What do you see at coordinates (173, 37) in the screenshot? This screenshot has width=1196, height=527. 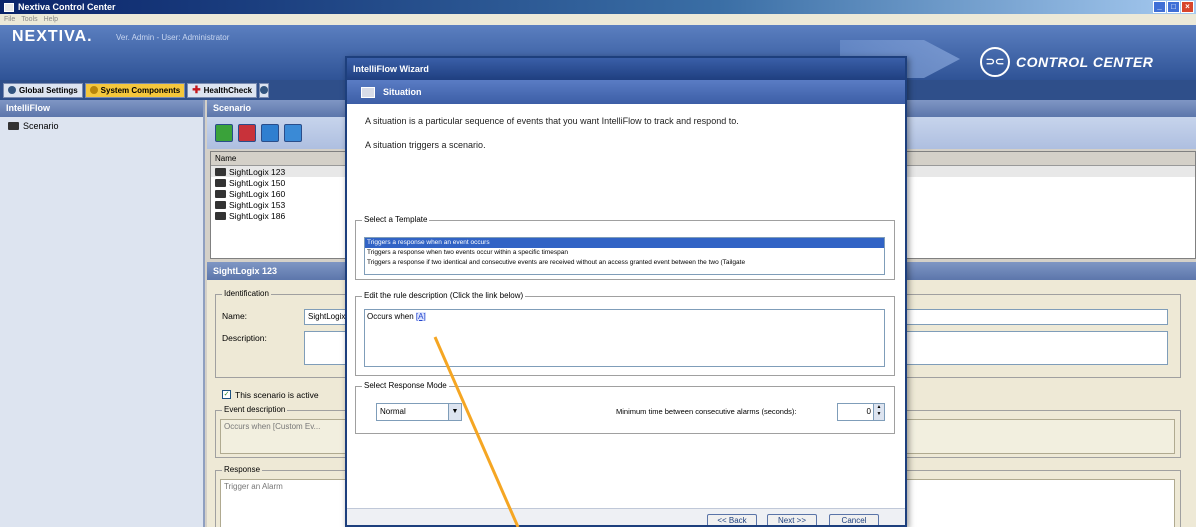 I see `header-subtitle: Ver. Admin - User: Administrator` at bounding box center [173, 37].